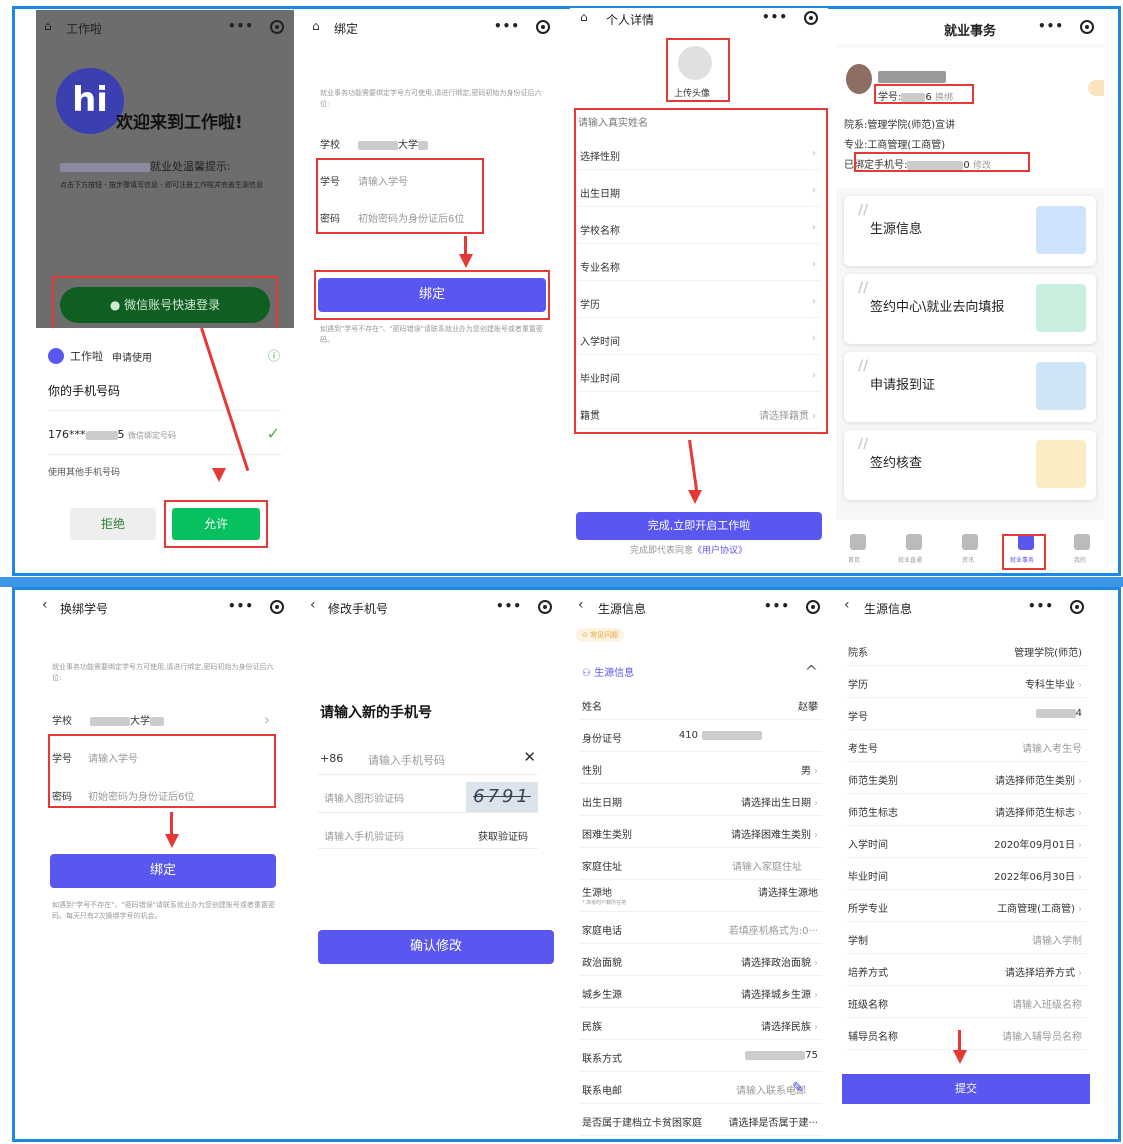  What do you see at coordinates (1082, 542) in the screenshot?
I see `me-tab-icon` at bounding box center [1082, 542].